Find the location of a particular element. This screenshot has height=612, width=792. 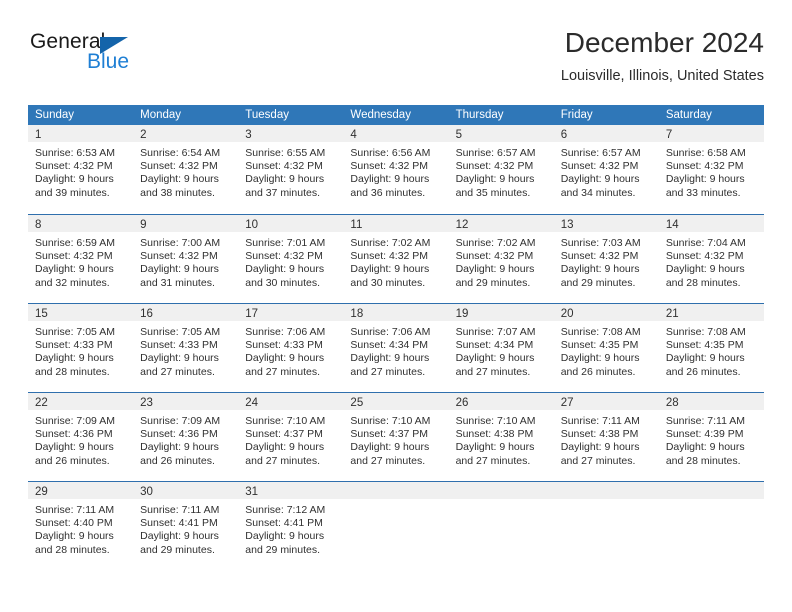

sunrise-line: Sunrise: 7:05 AM is located at coordinates (180, 332).